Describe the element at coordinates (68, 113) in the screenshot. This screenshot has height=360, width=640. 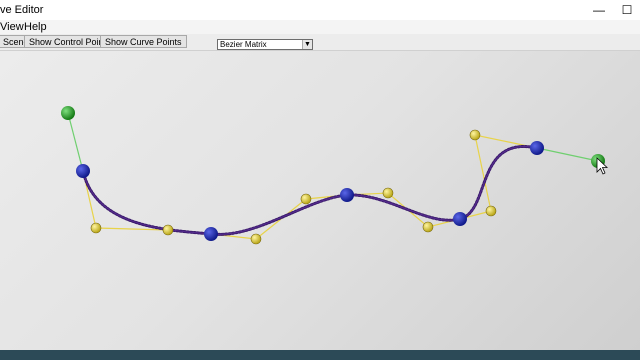
I see `start-handle` at that location.